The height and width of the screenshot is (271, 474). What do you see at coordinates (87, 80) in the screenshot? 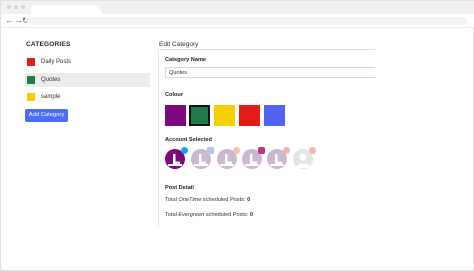
I see `category-item-quotes: Quotes` at bounding box center [87, 80].